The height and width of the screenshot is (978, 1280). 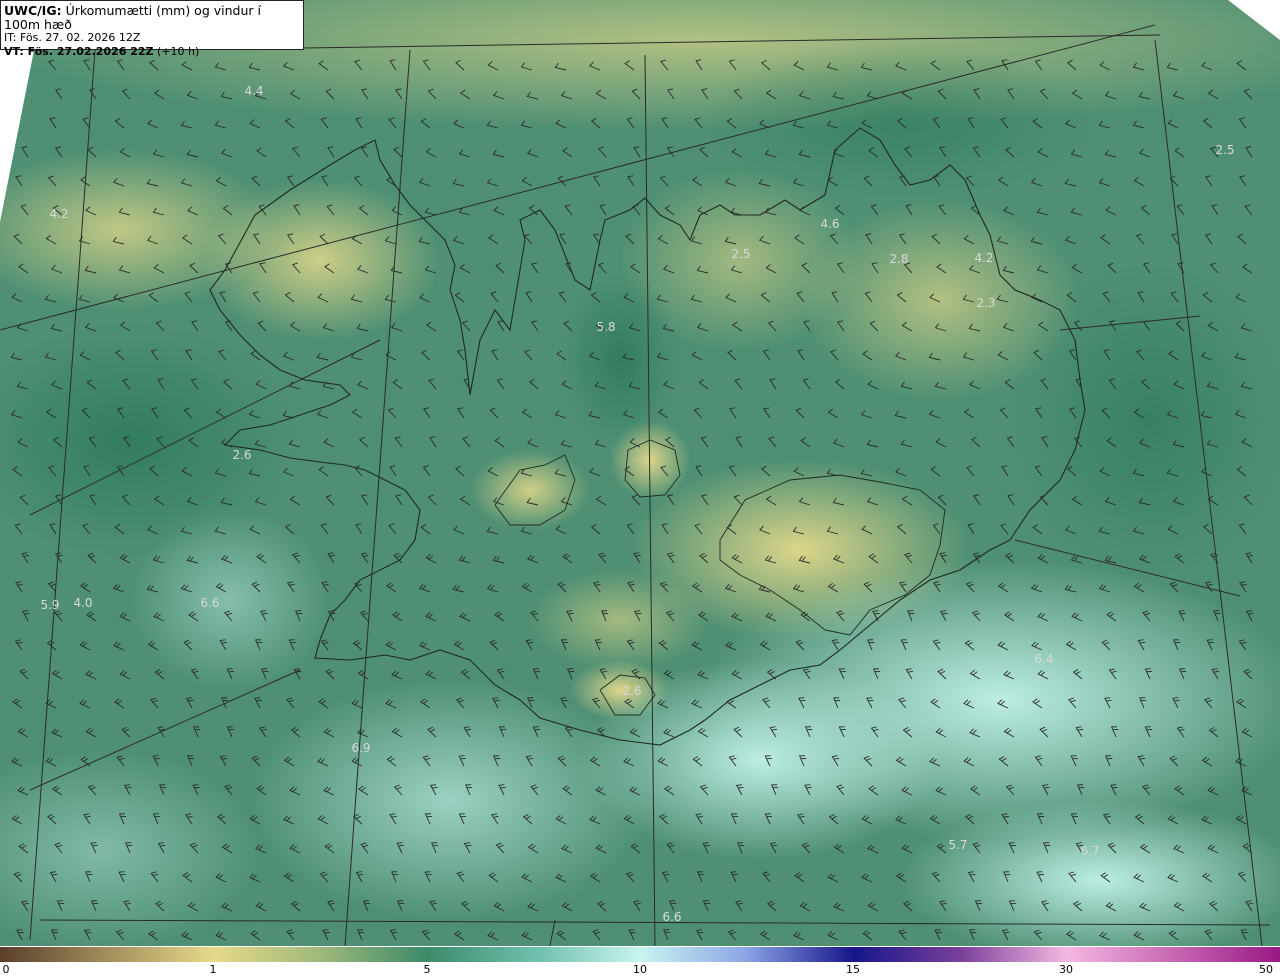 What do you see at coordinates (986, 303) in the screenshot?
I see `value-label: 2.3` at bounding box center [986, 303].